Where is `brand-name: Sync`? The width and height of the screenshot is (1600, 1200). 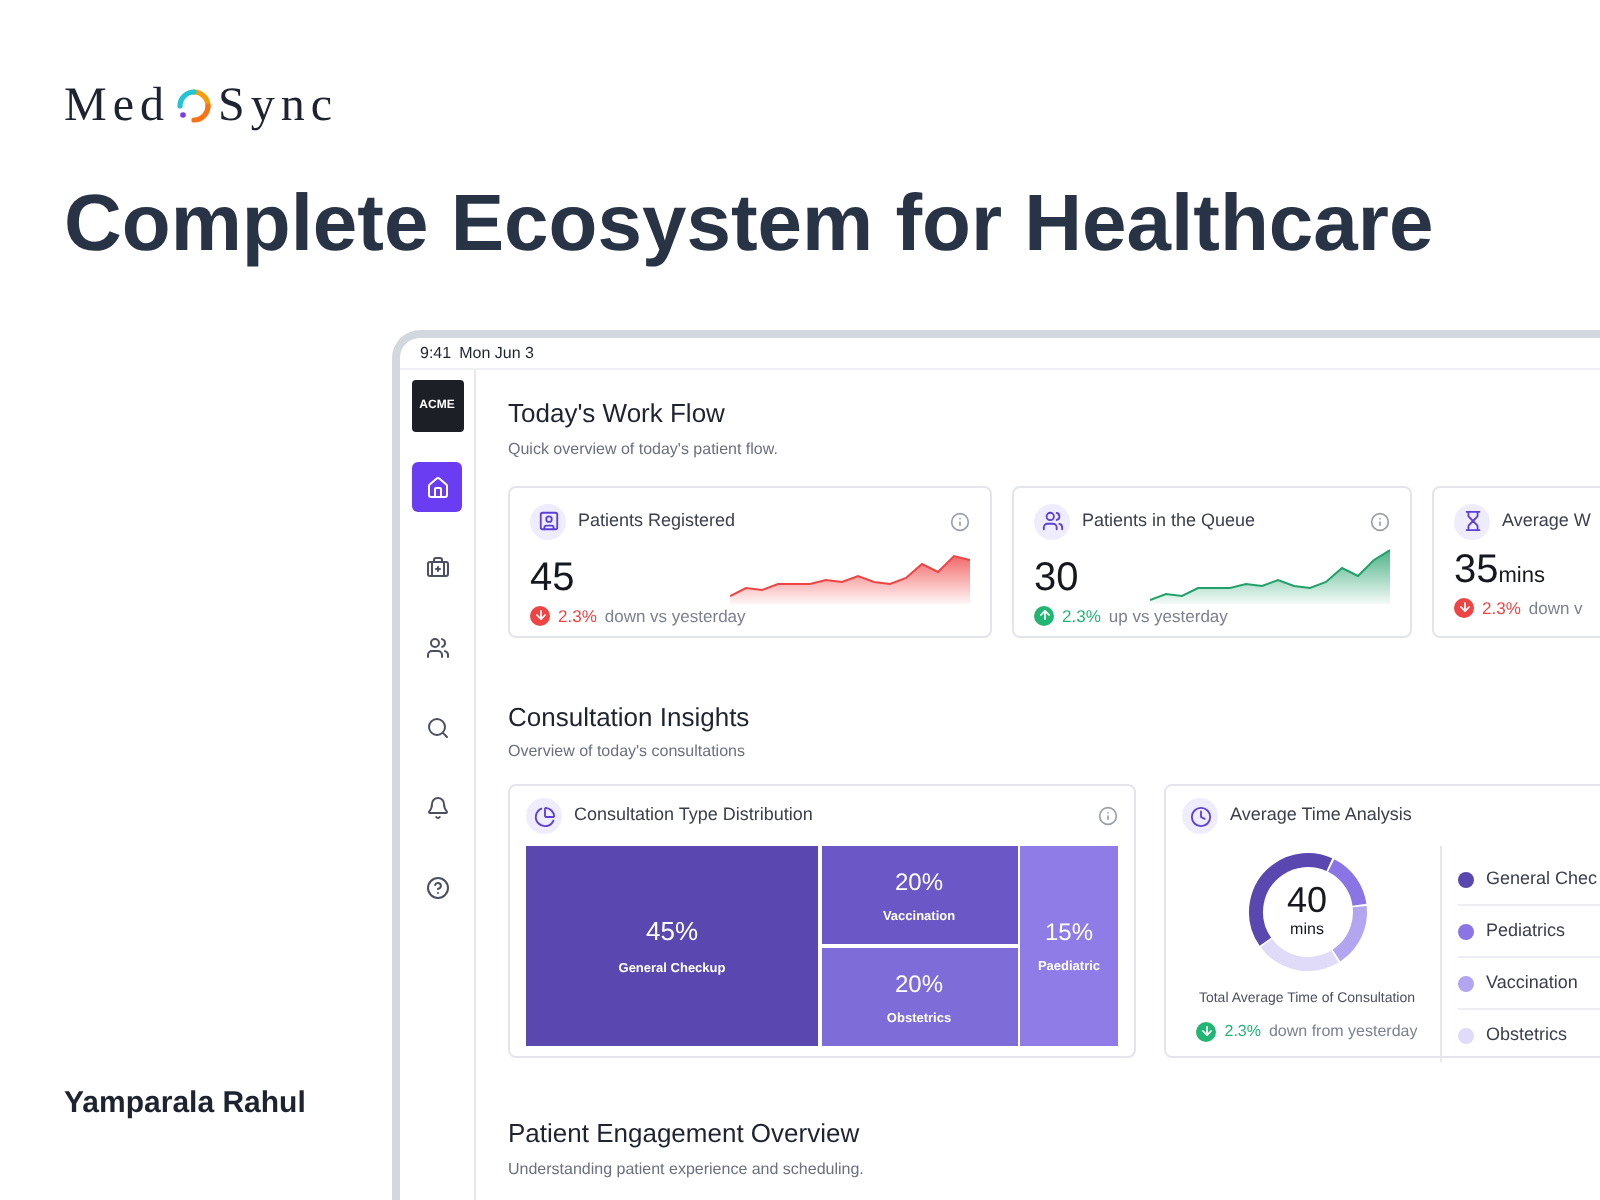 brand-name: Sync is located at coordinates (278, 106).